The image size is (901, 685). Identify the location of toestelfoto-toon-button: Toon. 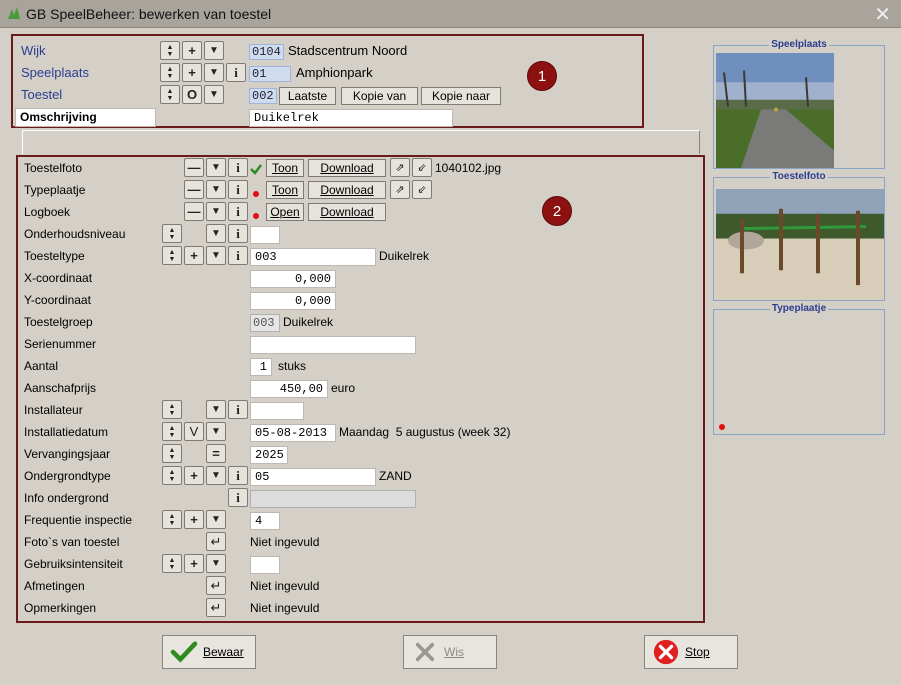
(285, 168).